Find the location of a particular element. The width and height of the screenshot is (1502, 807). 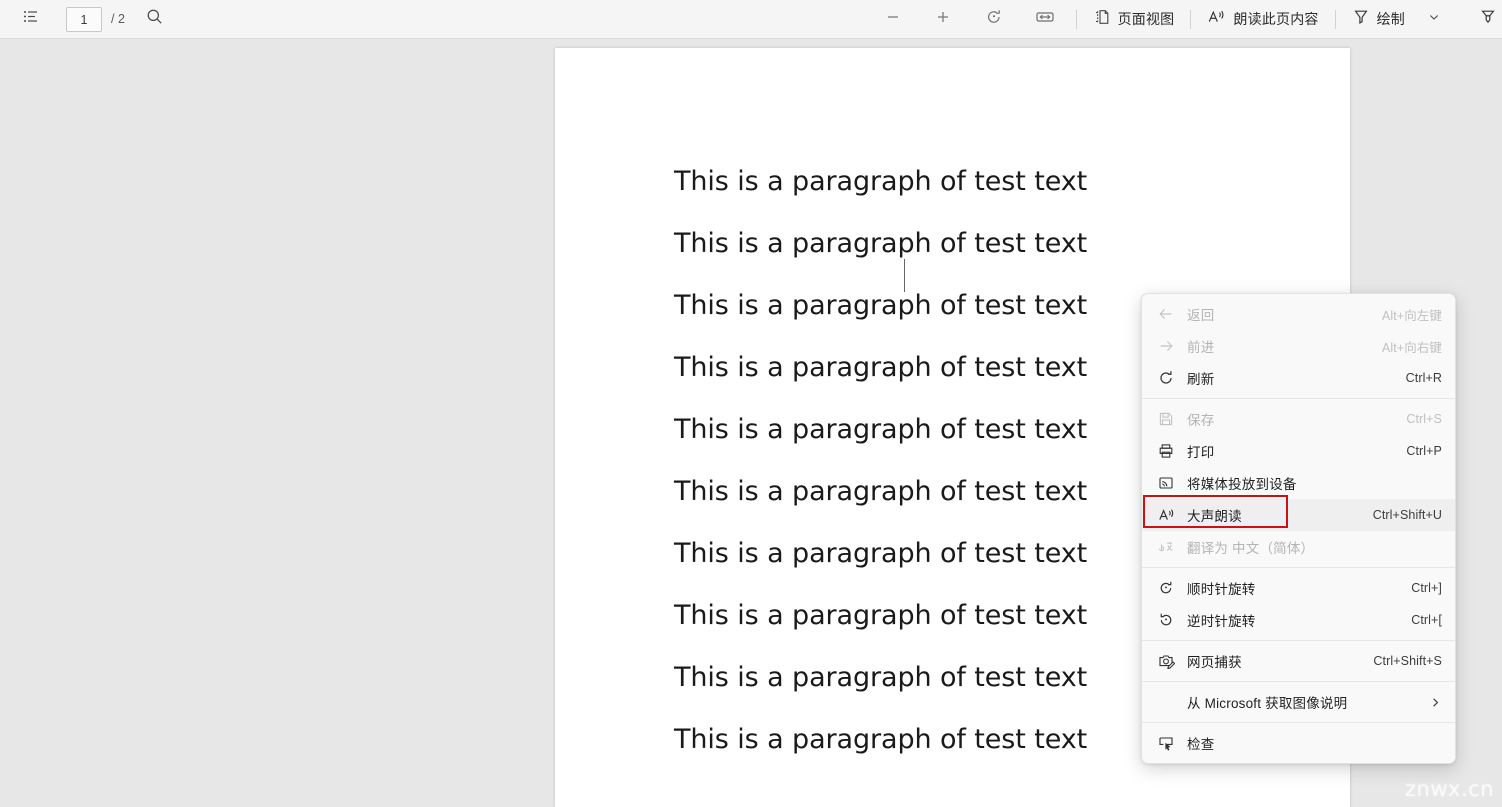

menu-item-label: 从 Microsoft 获取图像说明 is located at coordinates (1267, 703).